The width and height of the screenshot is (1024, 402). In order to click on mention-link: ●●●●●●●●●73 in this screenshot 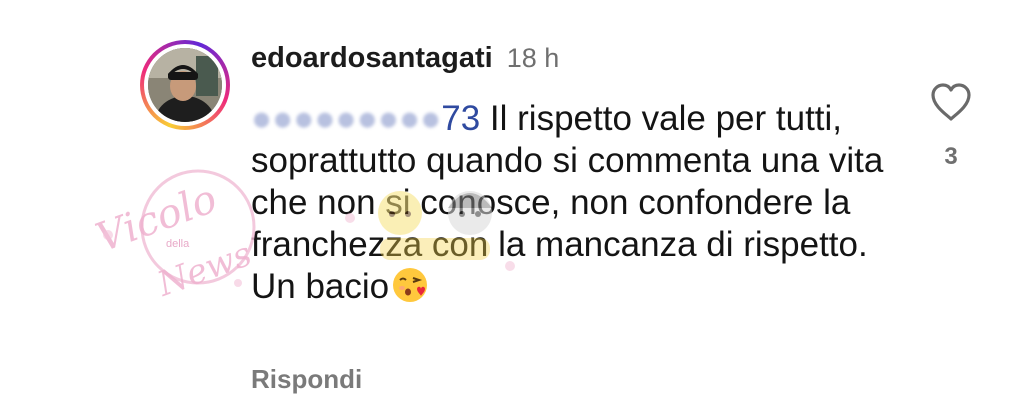, I will do `click(365, 118)`.